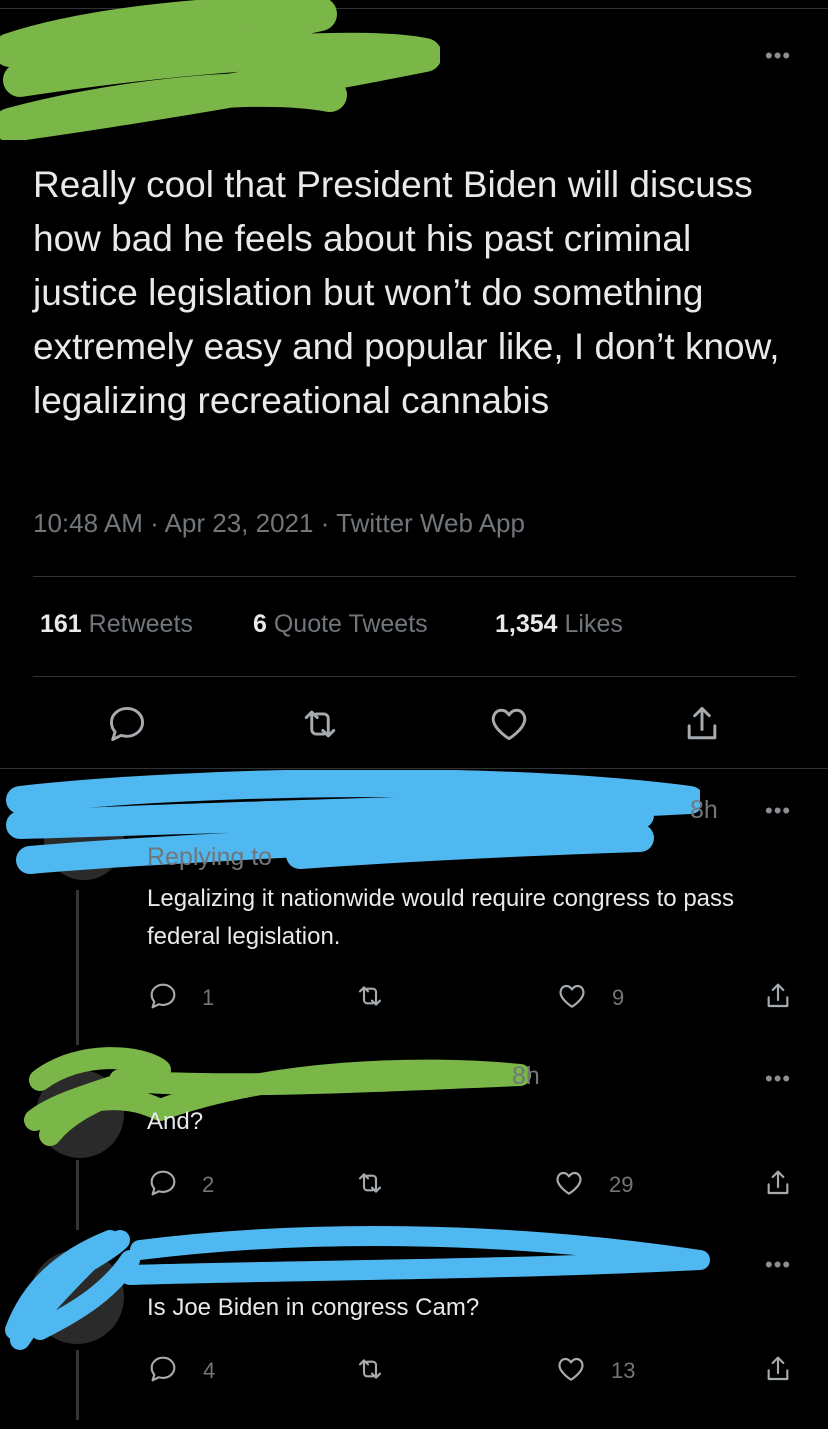  I want to click on redaction-scribble-reply2, so click(277, 1096).